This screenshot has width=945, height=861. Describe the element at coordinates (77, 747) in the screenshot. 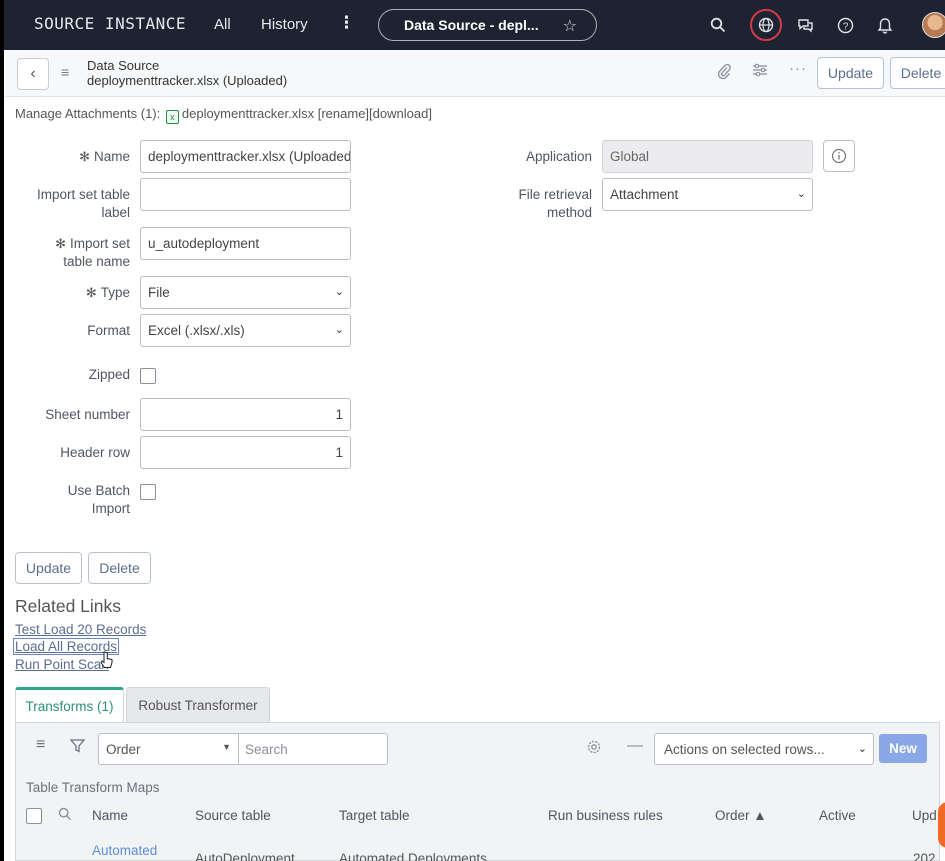

I see `filter-icon` at that location.